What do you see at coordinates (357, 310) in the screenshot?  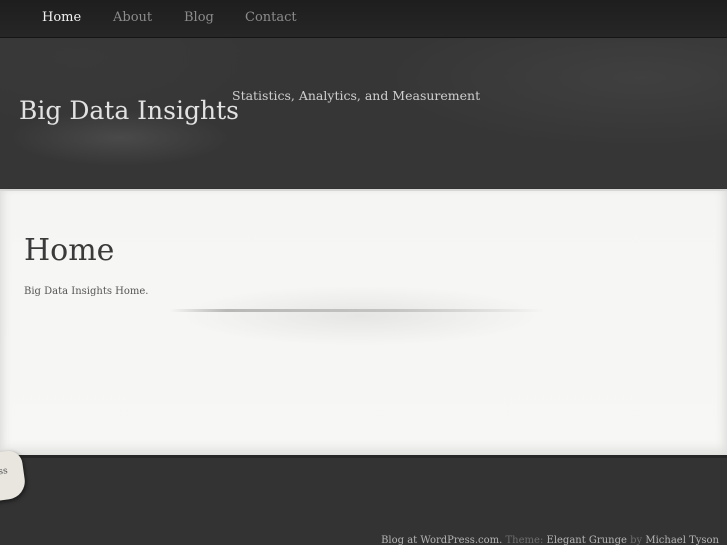 I see `content-divider` at bounding box center [357, 310].